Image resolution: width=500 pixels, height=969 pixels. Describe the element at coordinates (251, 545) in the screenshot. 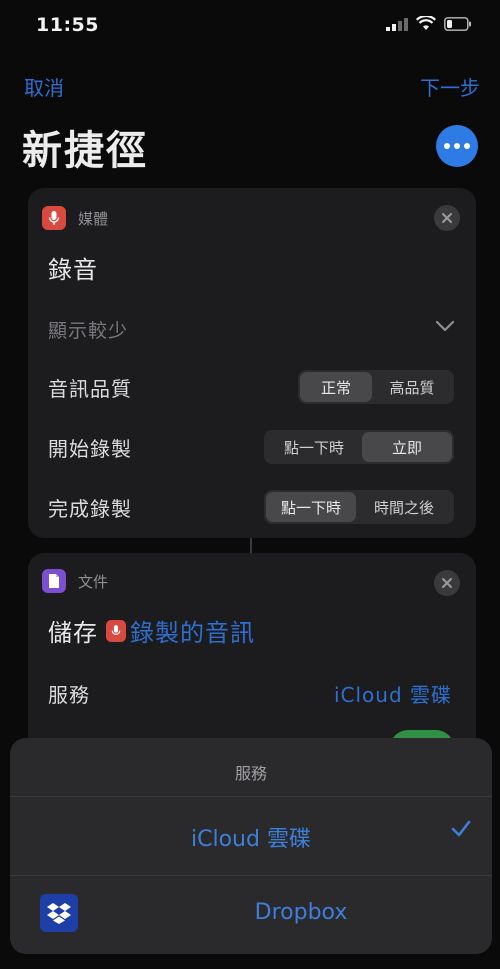

I see `connector-line` at that location.